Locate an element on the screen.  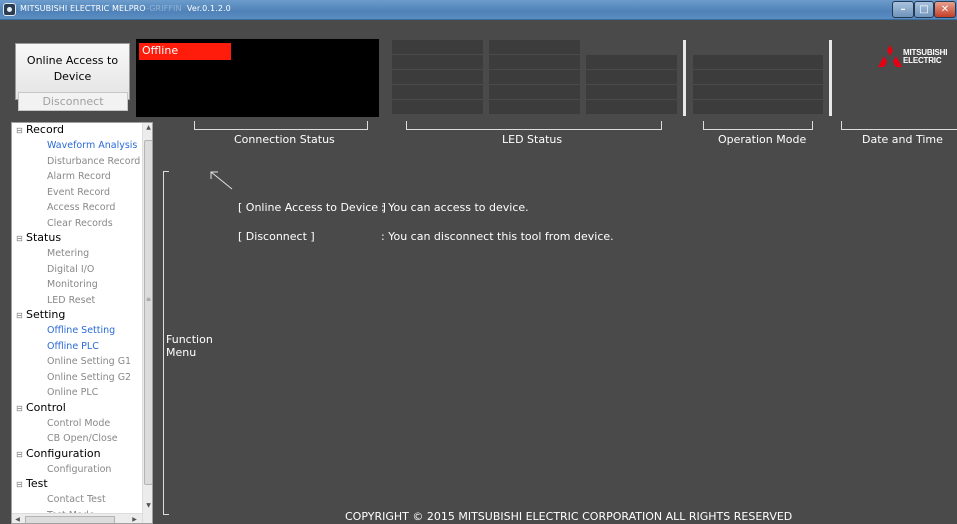
maximize-icon: □ is located at coordinates (924, 9).